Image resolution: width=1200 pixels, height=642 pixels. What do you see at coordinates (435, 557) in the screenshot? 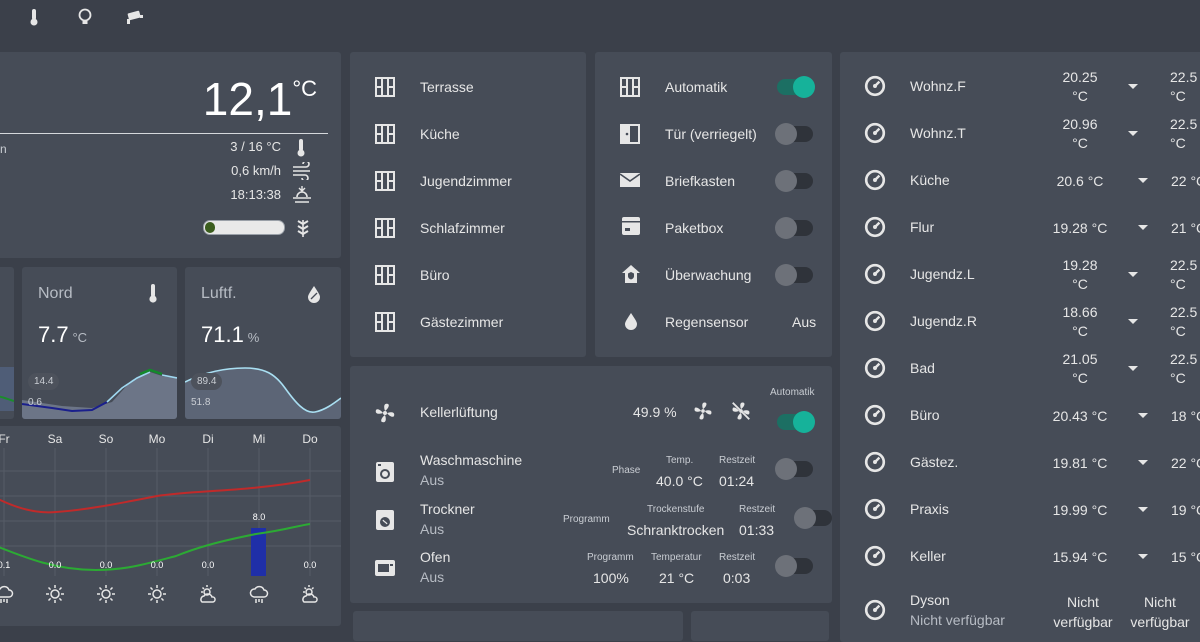
I see `ofen-label: Ofen` at bounding box center [435, 557].